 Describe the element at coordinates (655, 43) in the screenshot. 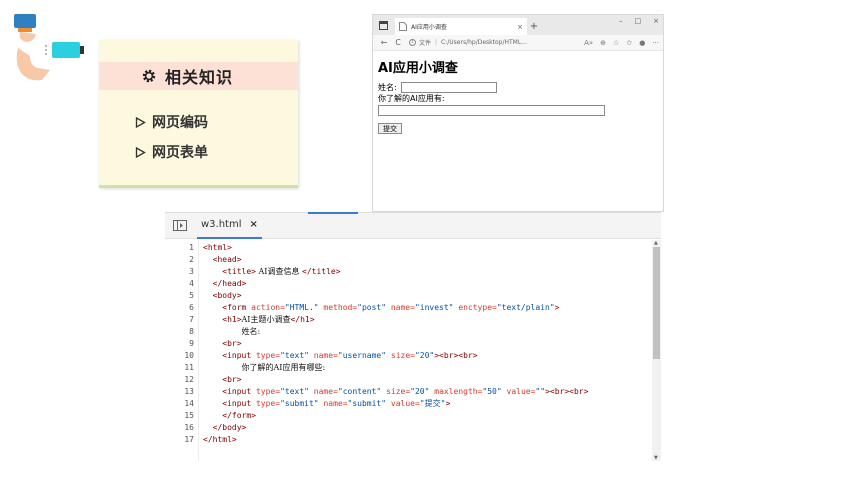

I see `more-icon: ···` at that location.